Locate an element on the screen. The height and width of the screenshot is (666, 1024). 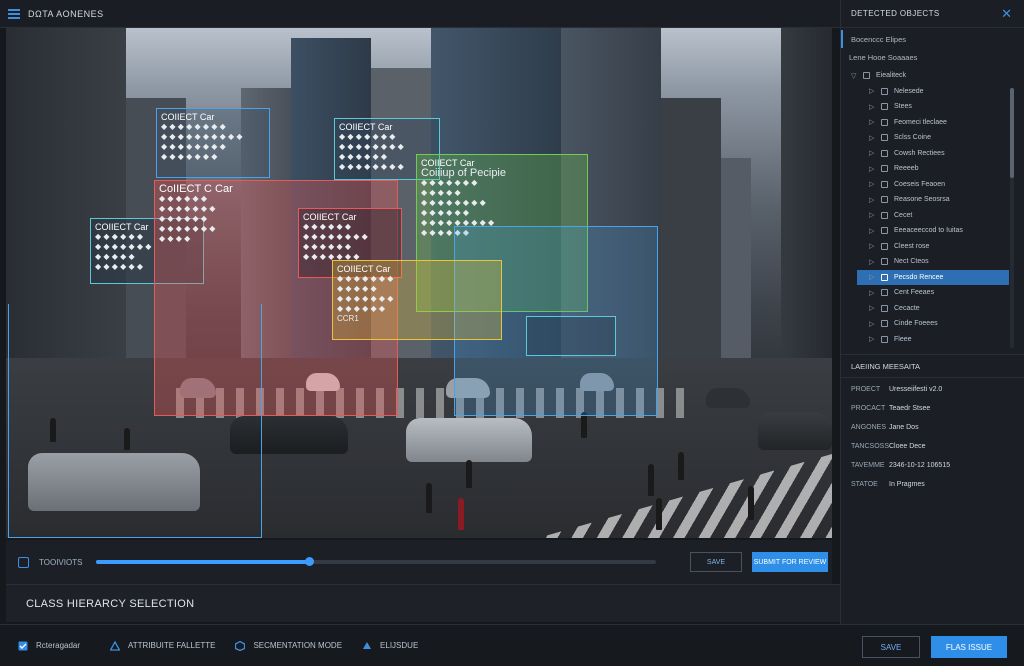
tree-item: ▷ Feomeci tleclaee is located at coordinates (932, 123).